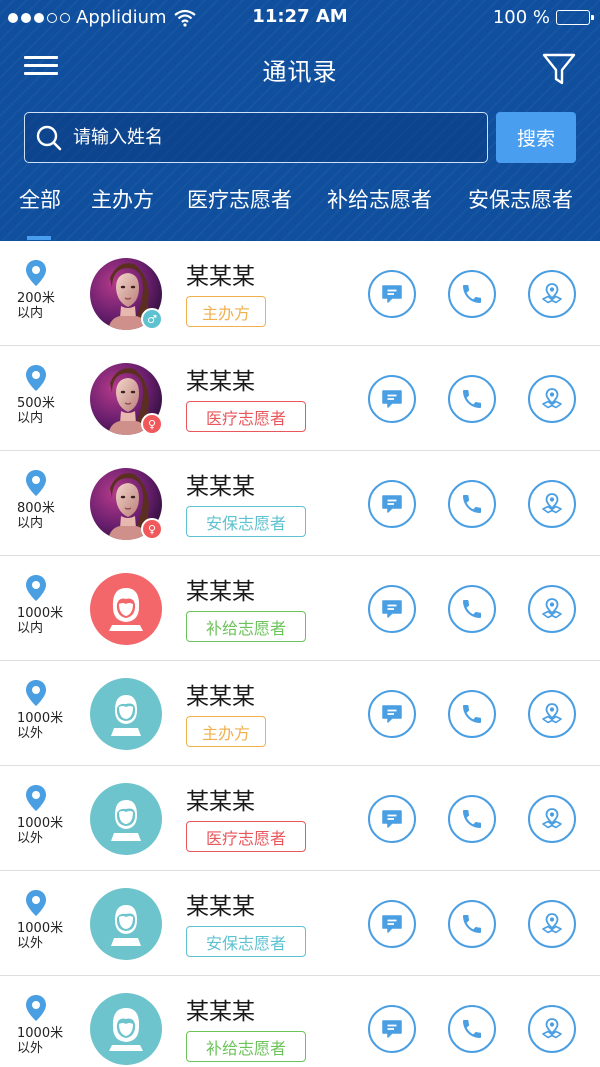  I want to click on filter-button, so click(559, 69).